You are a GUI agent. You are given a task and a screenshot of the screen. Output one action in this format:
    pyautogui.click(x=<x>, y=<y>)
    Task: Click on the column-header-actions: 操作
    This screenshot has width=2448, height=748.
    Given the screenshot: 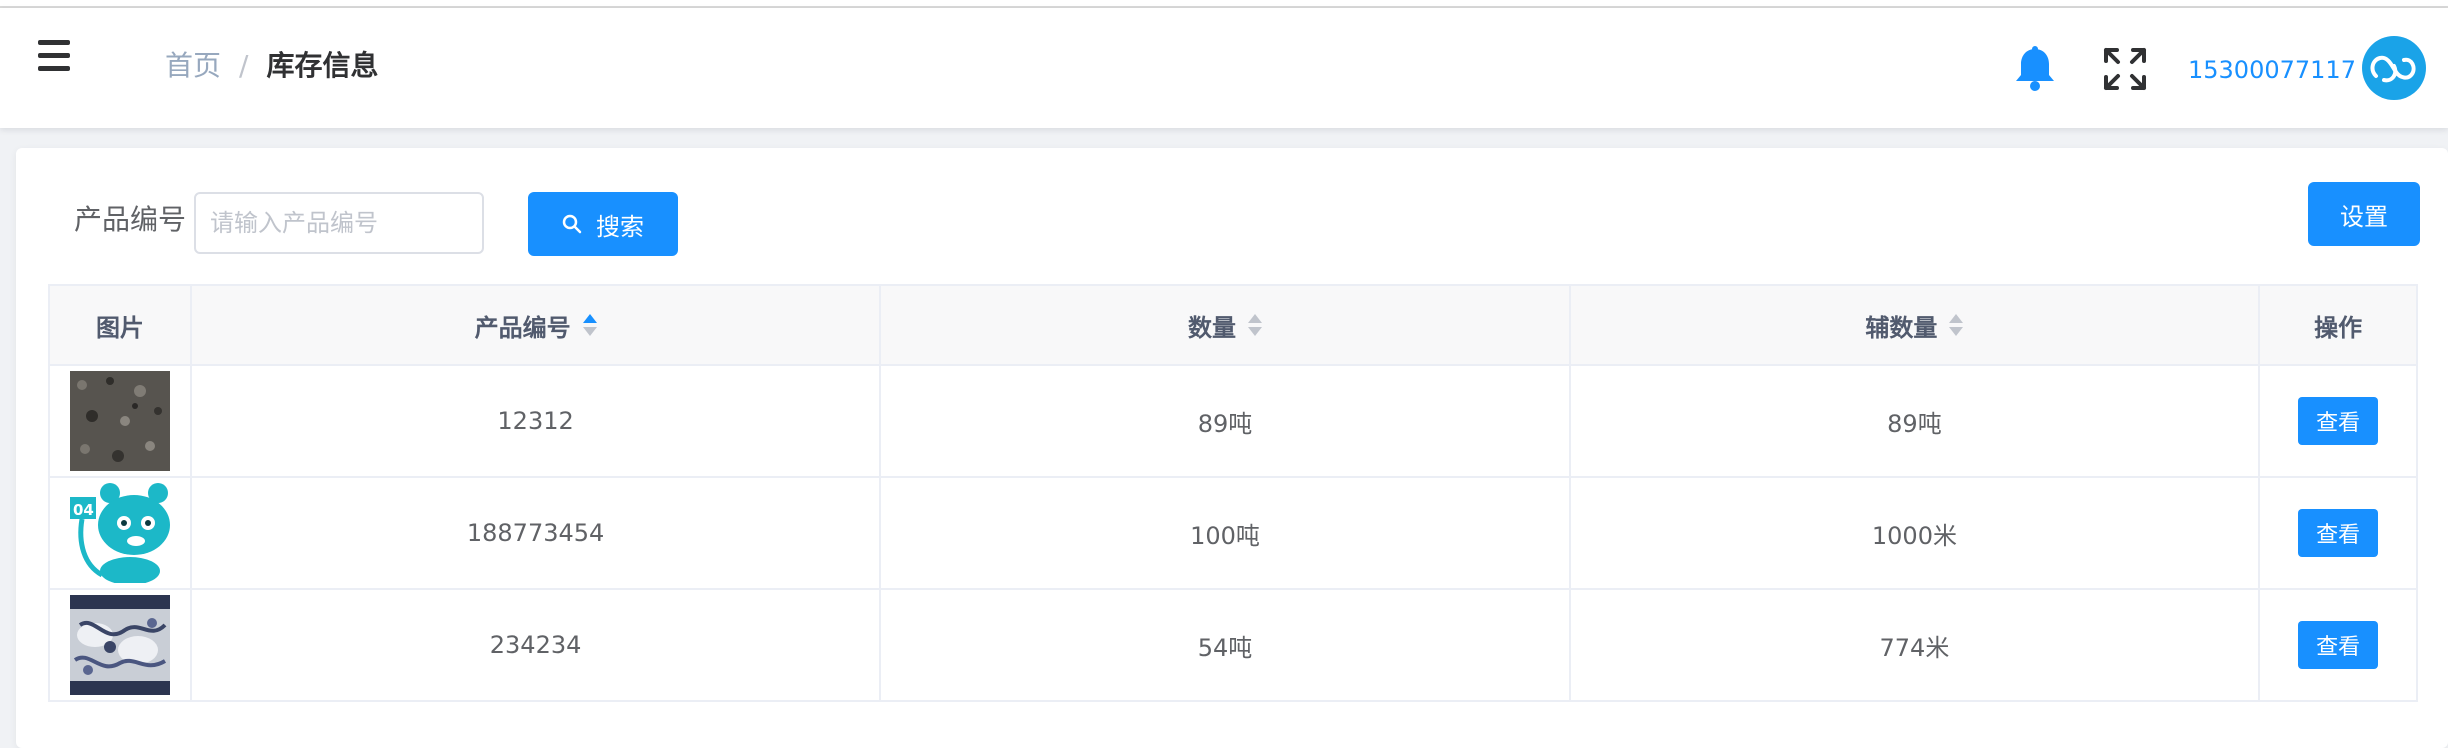 What is the action you would take?
    pyautogui.click(x=2339, y=326)
    